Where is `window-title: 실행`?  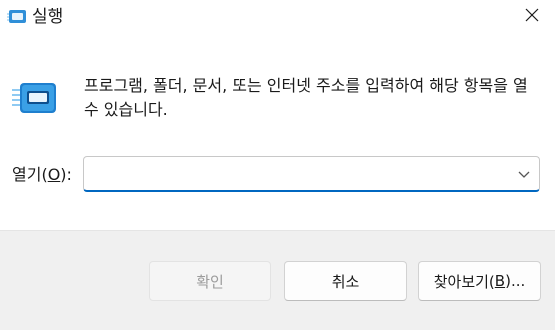
window-title: 실행 is located at coordinates (48, 17).